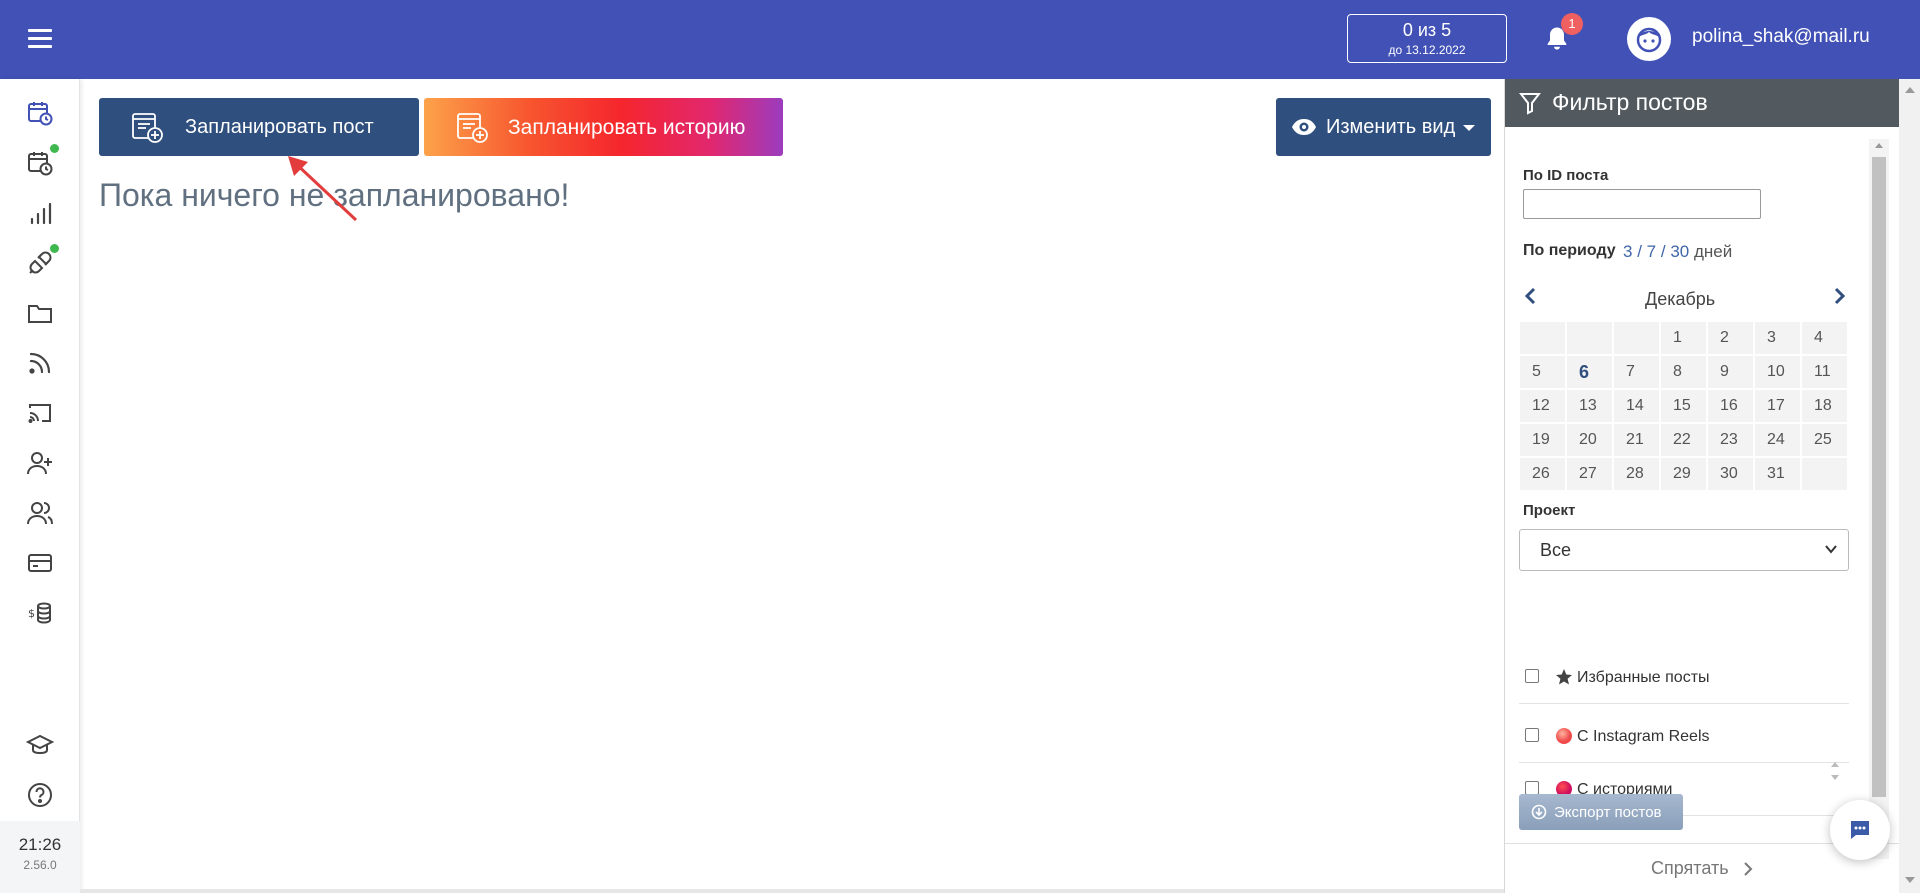 The height and width of the screenshot is (893, 1920). Describe the element at coordinates (1713, 251) in the screenshot. I see `days-label: дней` at that location.